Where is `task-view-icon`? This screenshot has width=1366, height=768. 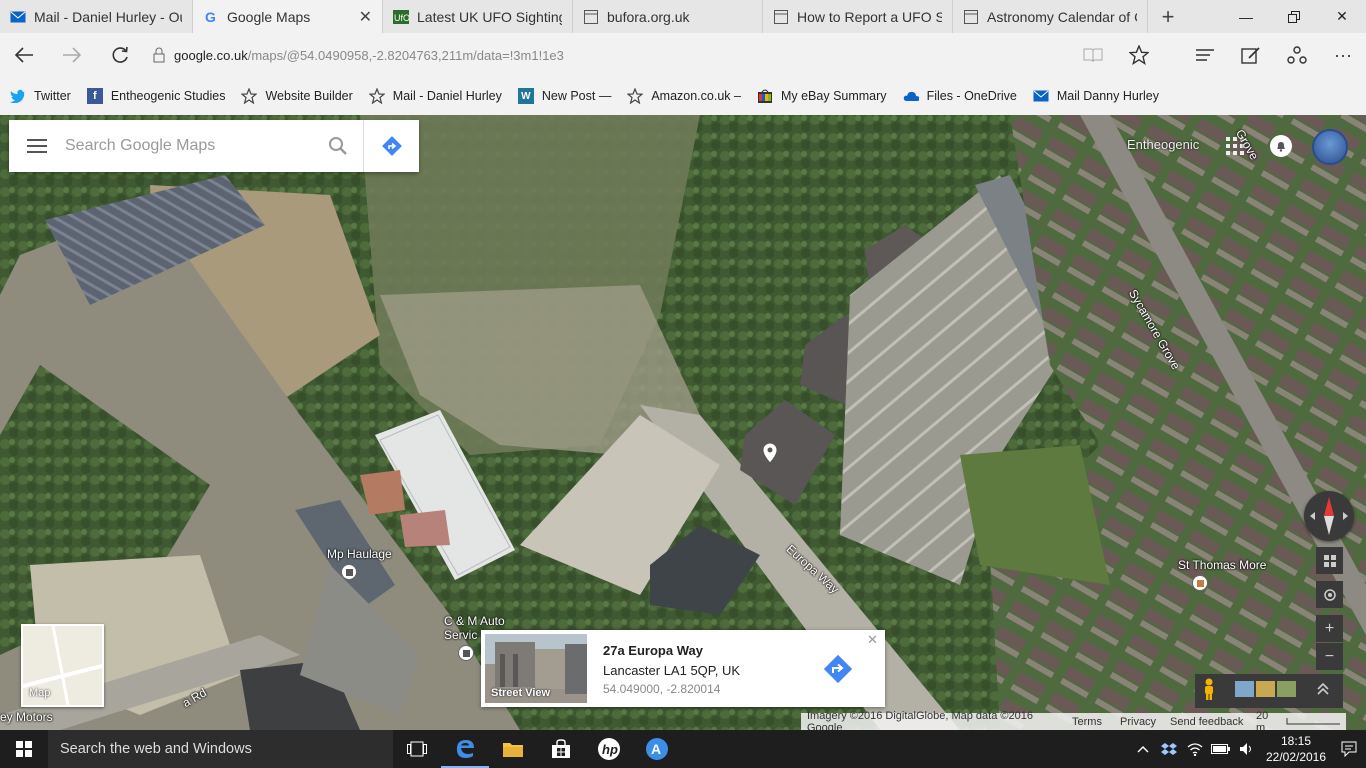
task-view-icon is located at coordinates (417, 749).